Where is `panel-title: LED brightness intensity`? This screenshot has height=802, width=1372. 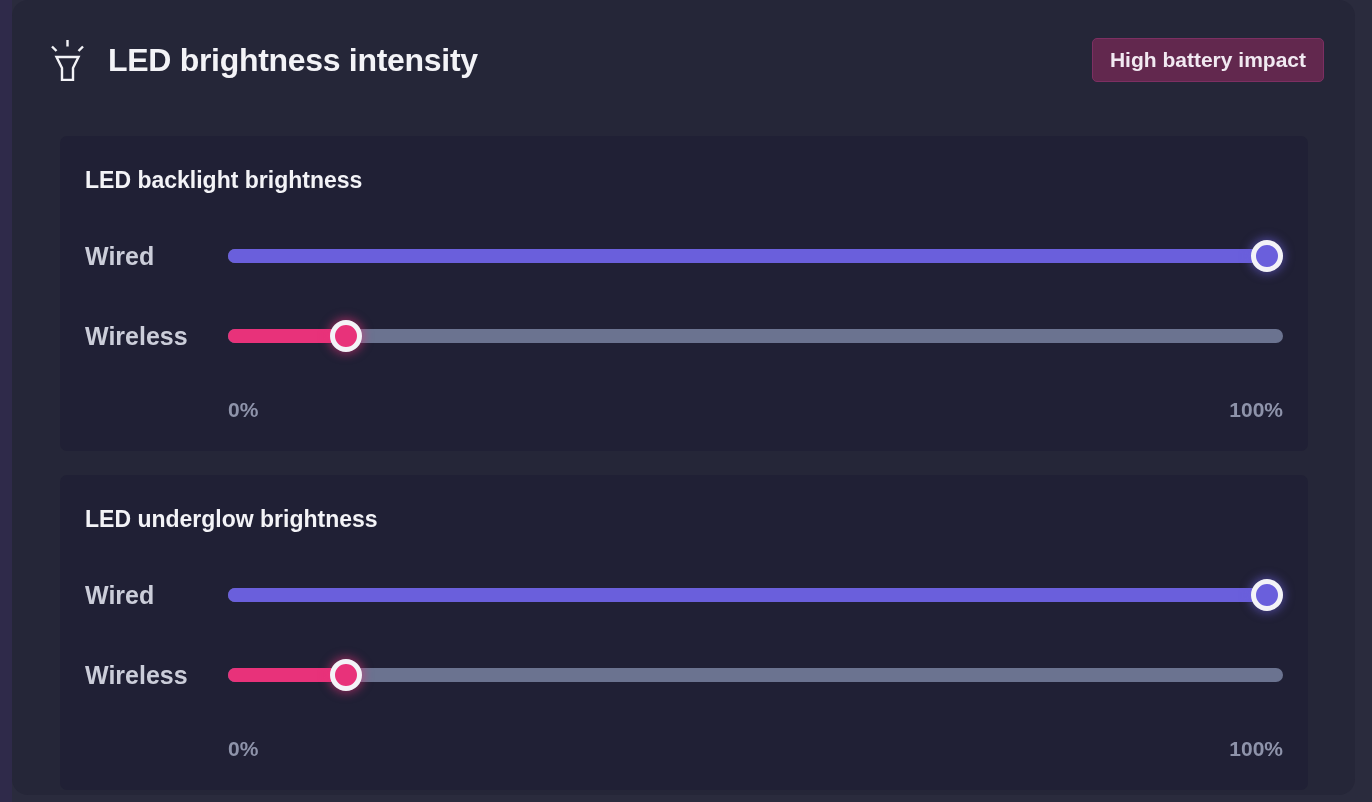
panel-title: LED brightness intensity is located at coordinates (293, 60).